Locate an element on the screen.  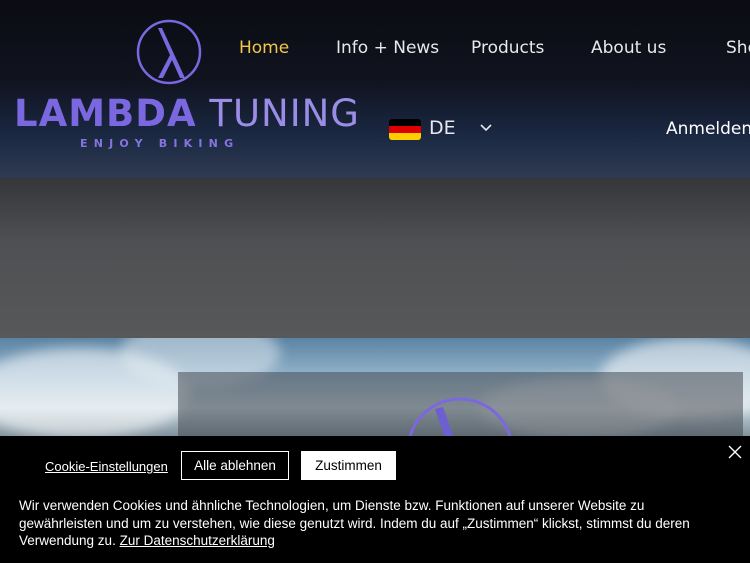
language-code: DE is located at coordinates (442, 128).